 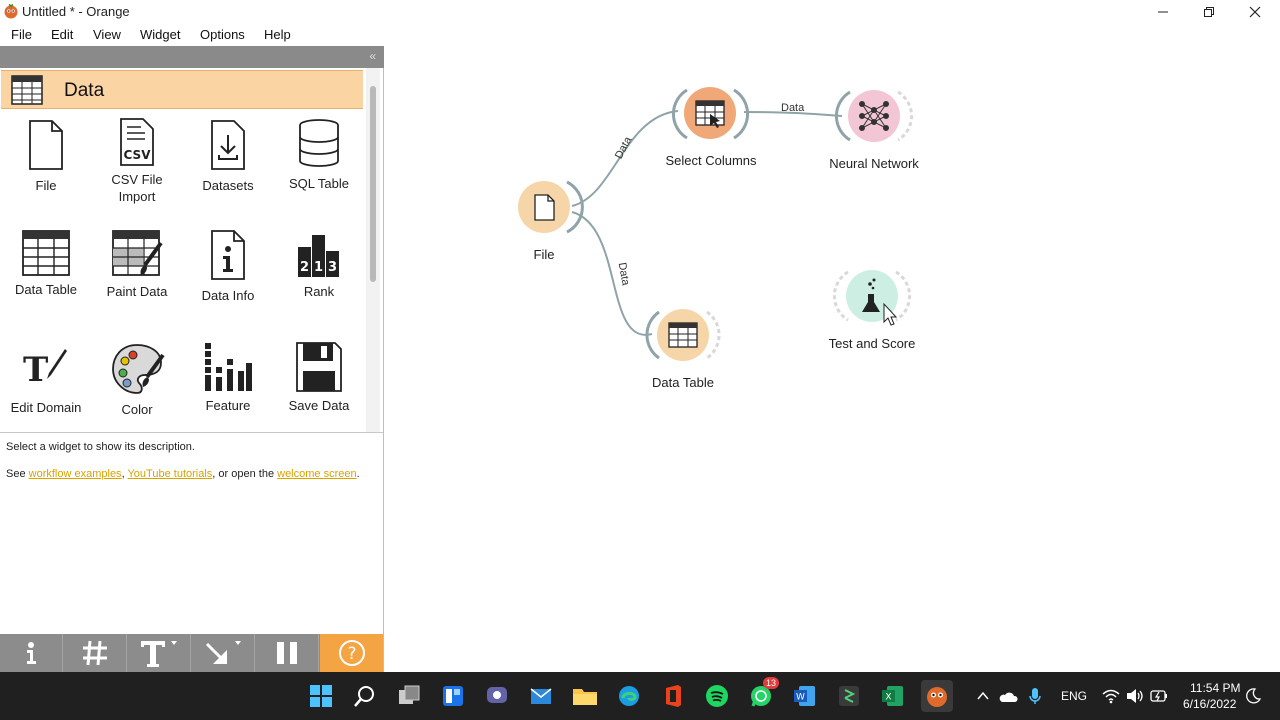 What do you see at coordinates (228, 367) in the screenshot?
I see `feature-icon` at bounding box center [228, 367].